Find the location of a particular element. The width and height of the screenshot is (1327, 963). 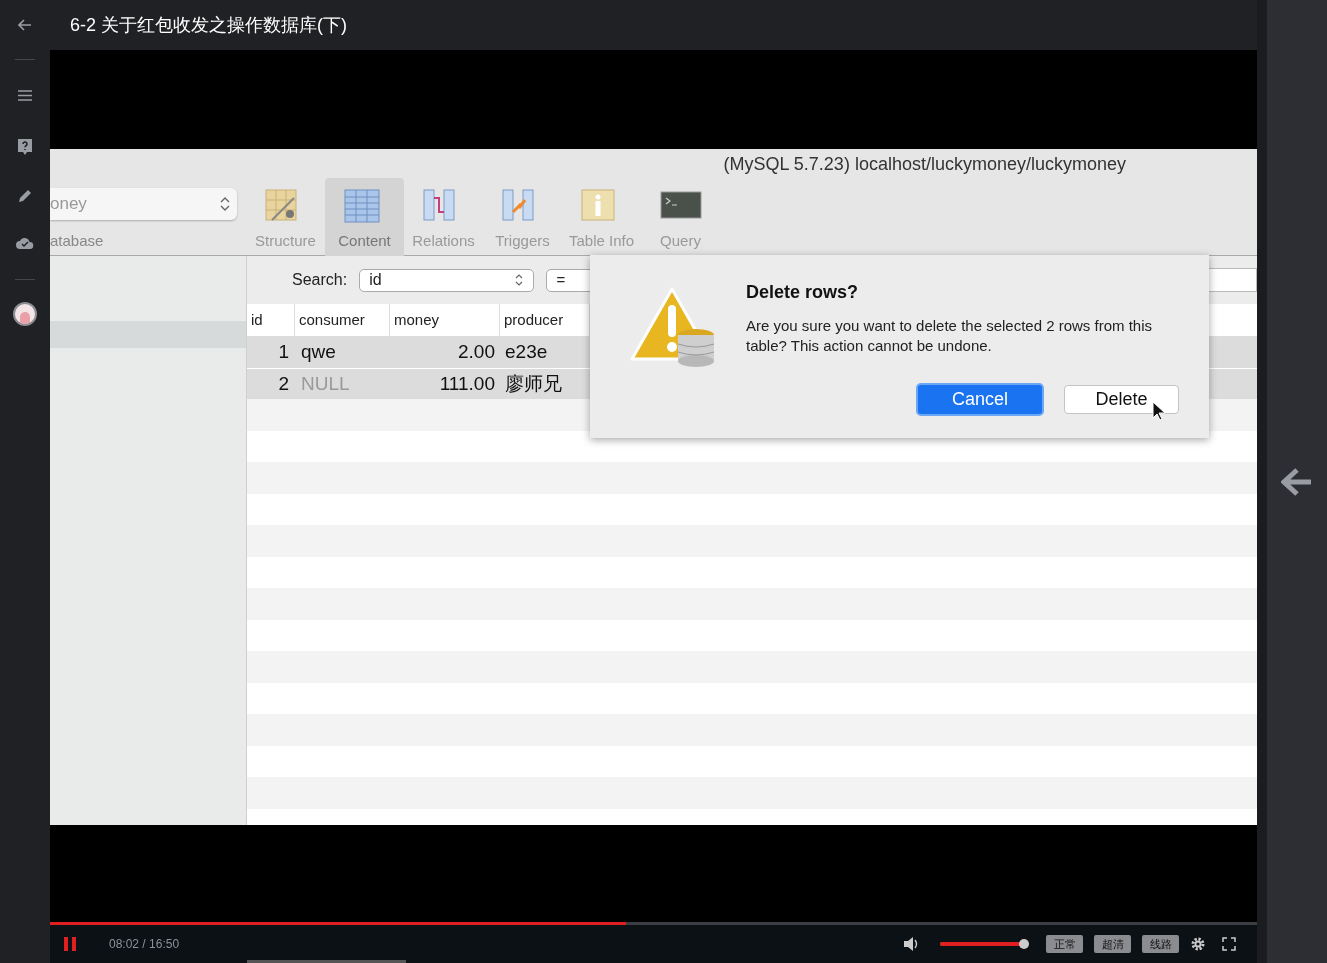

video-title: 6-2 关于红包收发之操作数据库(下) is located at coordinates (208, 25).